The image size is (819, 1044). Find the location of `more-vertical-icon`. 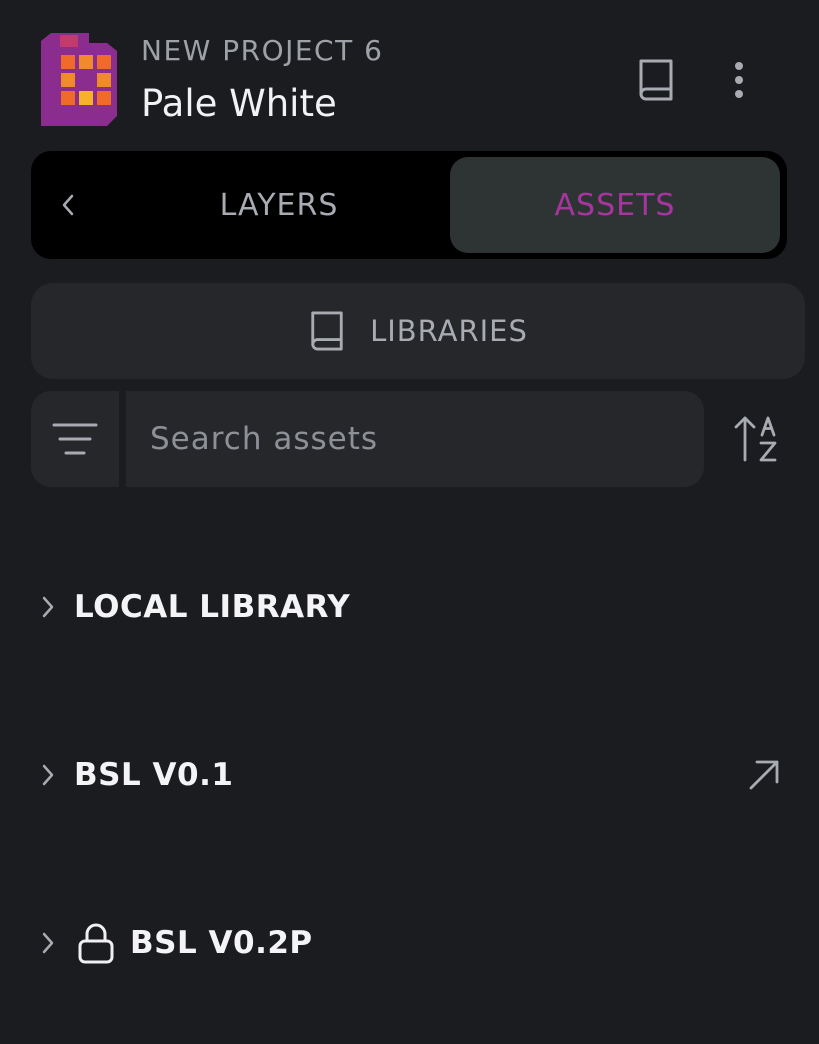

more-vertical-icon is located at coordinates (739, 80).